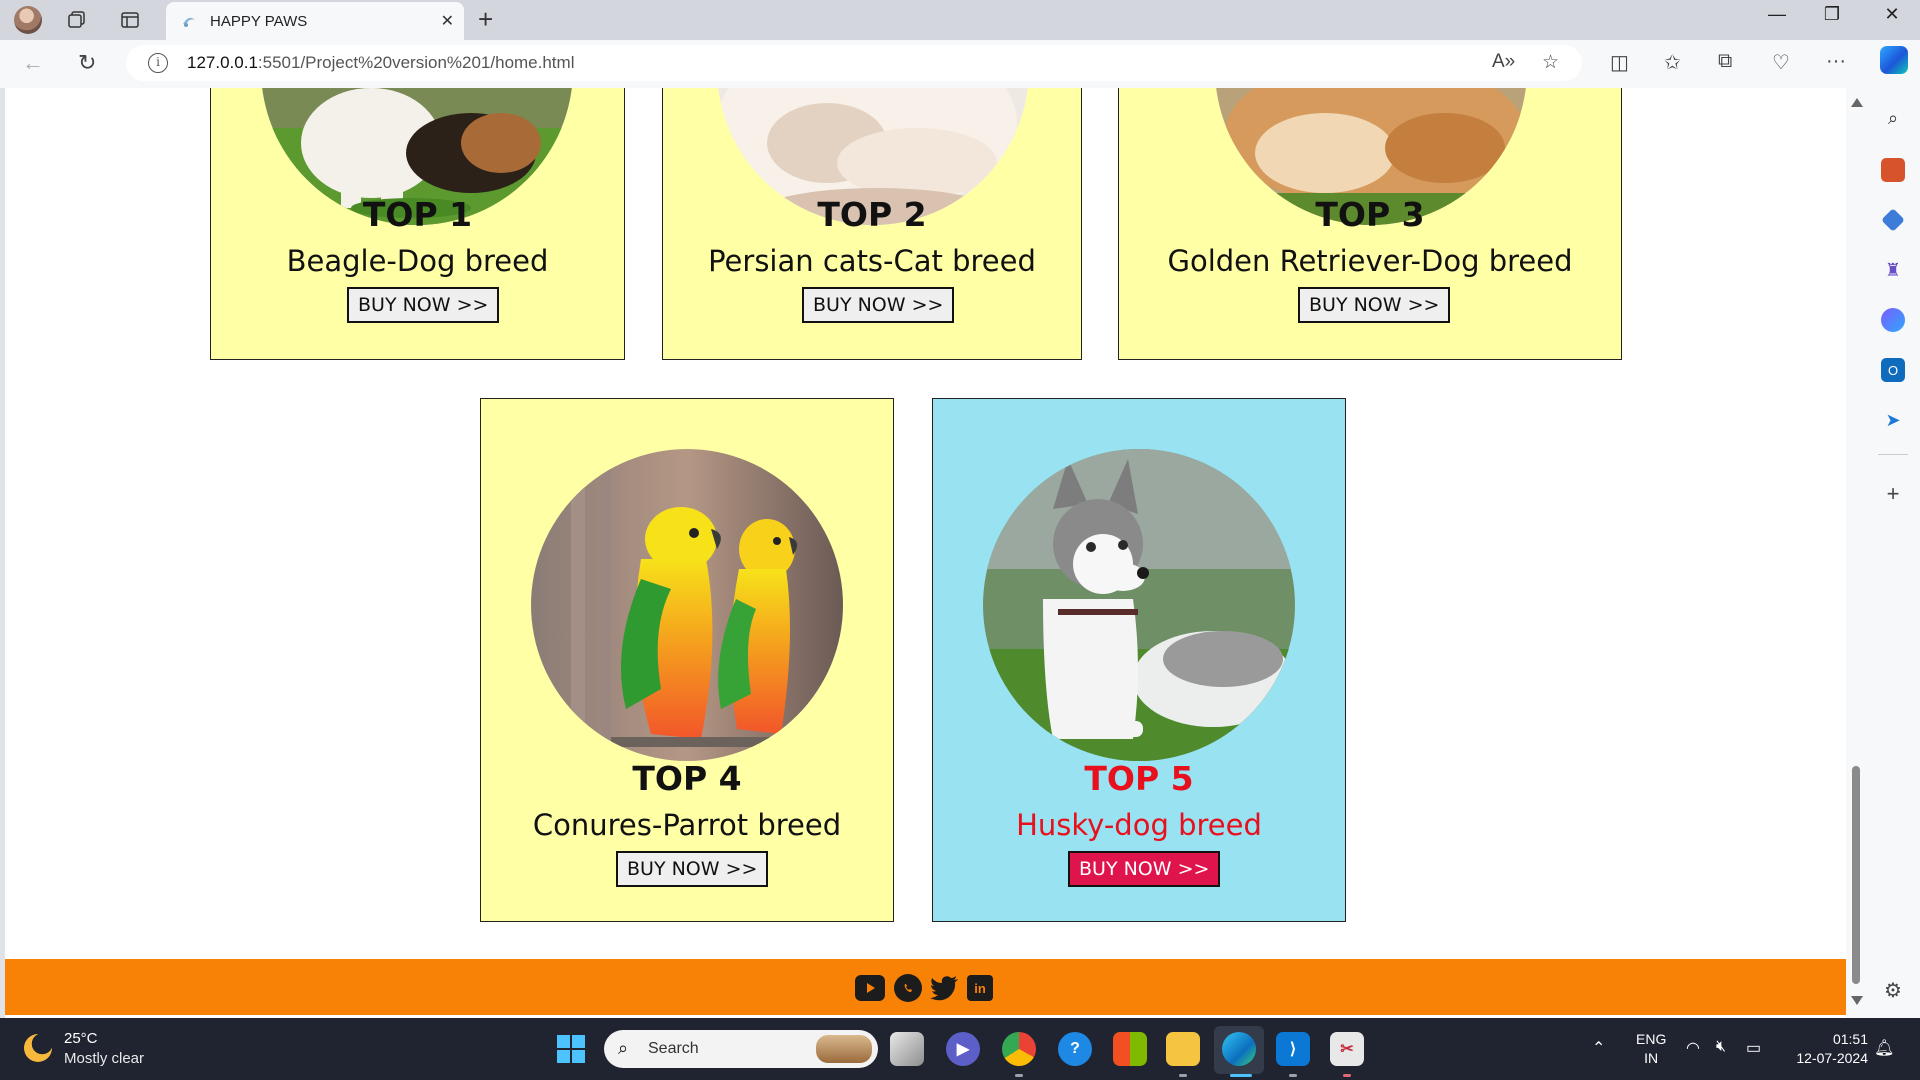 The width and height of the screenshot is (1920, 1080). What do you see at coordinates (1598, 1048) in the screenshot?
I see `tray-overflow-icon: ⌃` at bounding box center [1598, 1048].